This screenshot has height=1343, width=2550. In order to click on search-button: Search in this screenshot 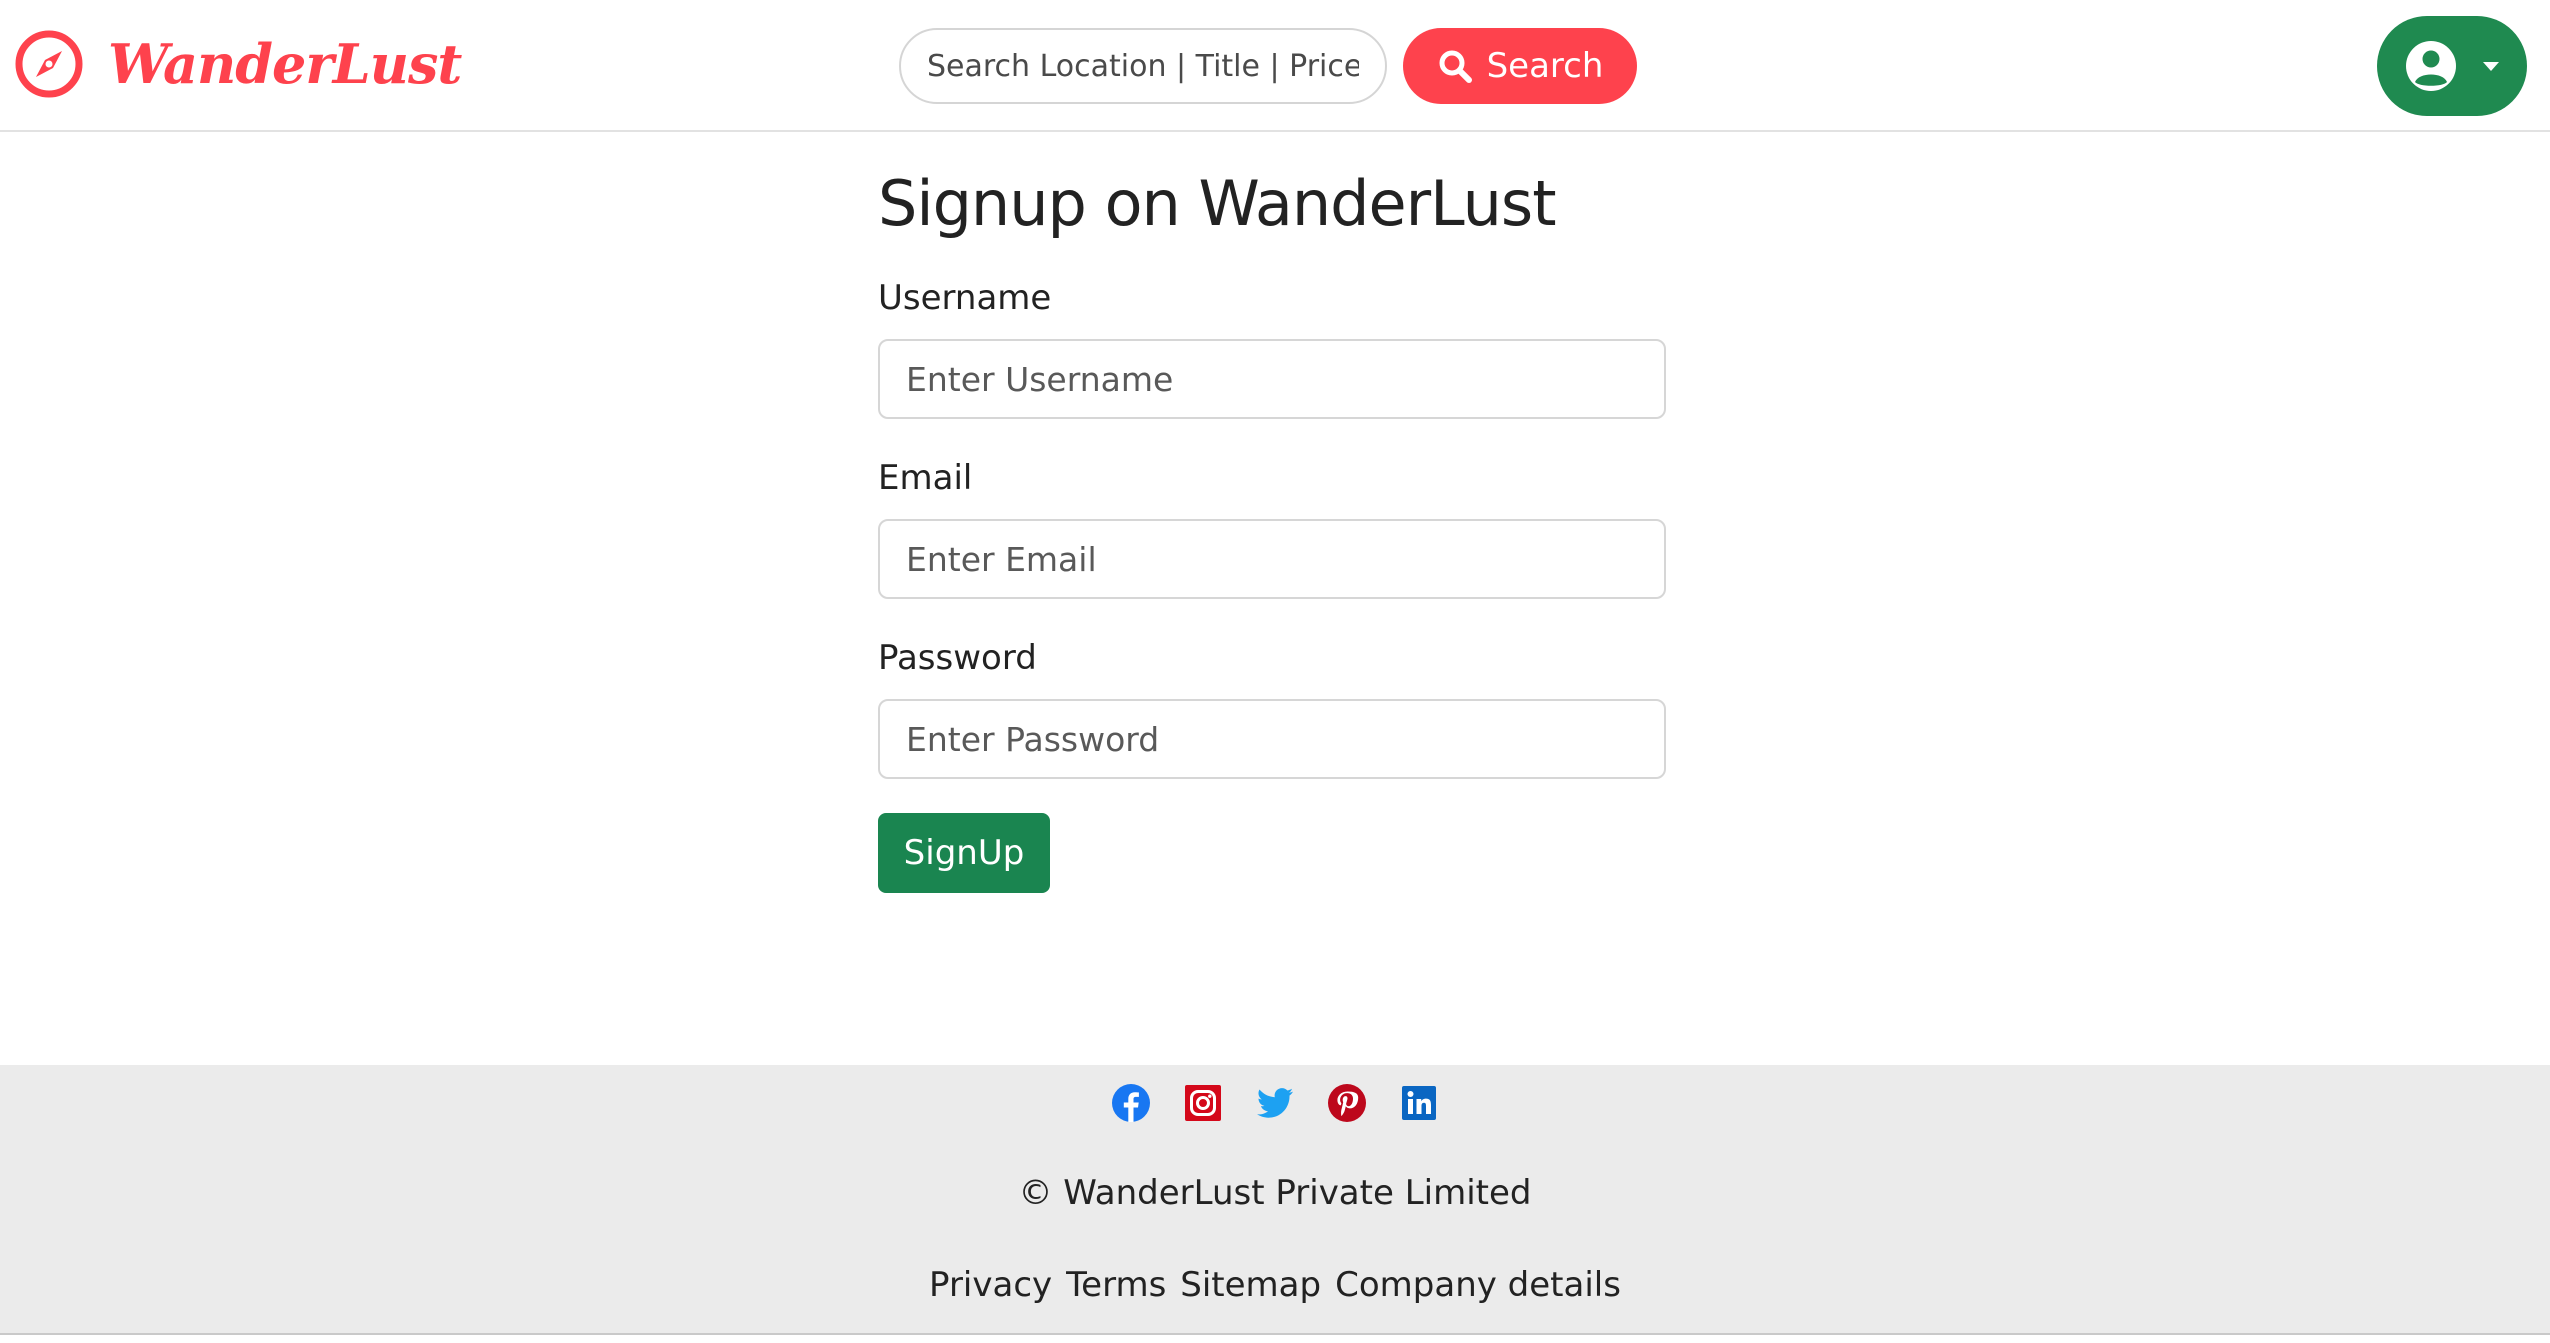, I will do `click(1520, 66)`.